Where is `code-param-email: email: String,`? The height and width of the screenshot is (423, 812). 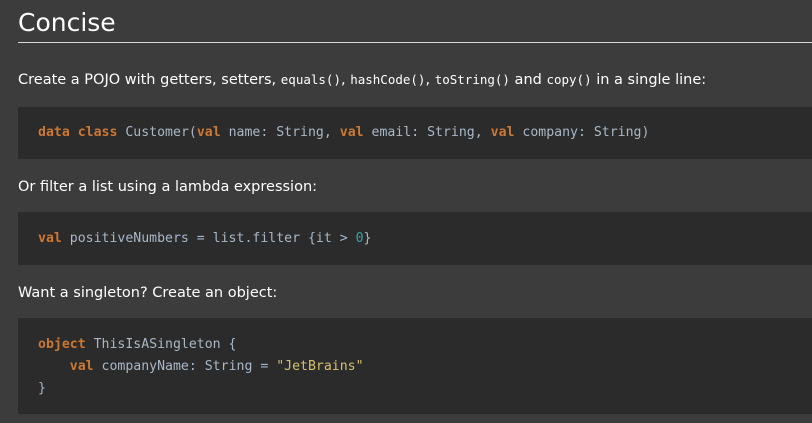
code-param-email: email: String, is located at coordinates (427, 132).